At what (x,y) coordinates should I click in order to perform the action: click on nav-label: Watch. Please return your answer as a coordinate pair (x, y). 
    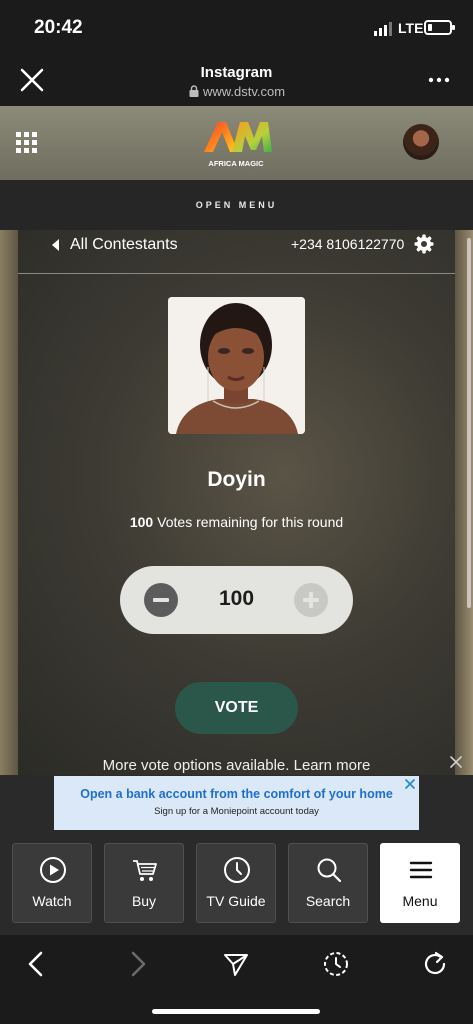
    Looking at the image, I should click on (52, 901).